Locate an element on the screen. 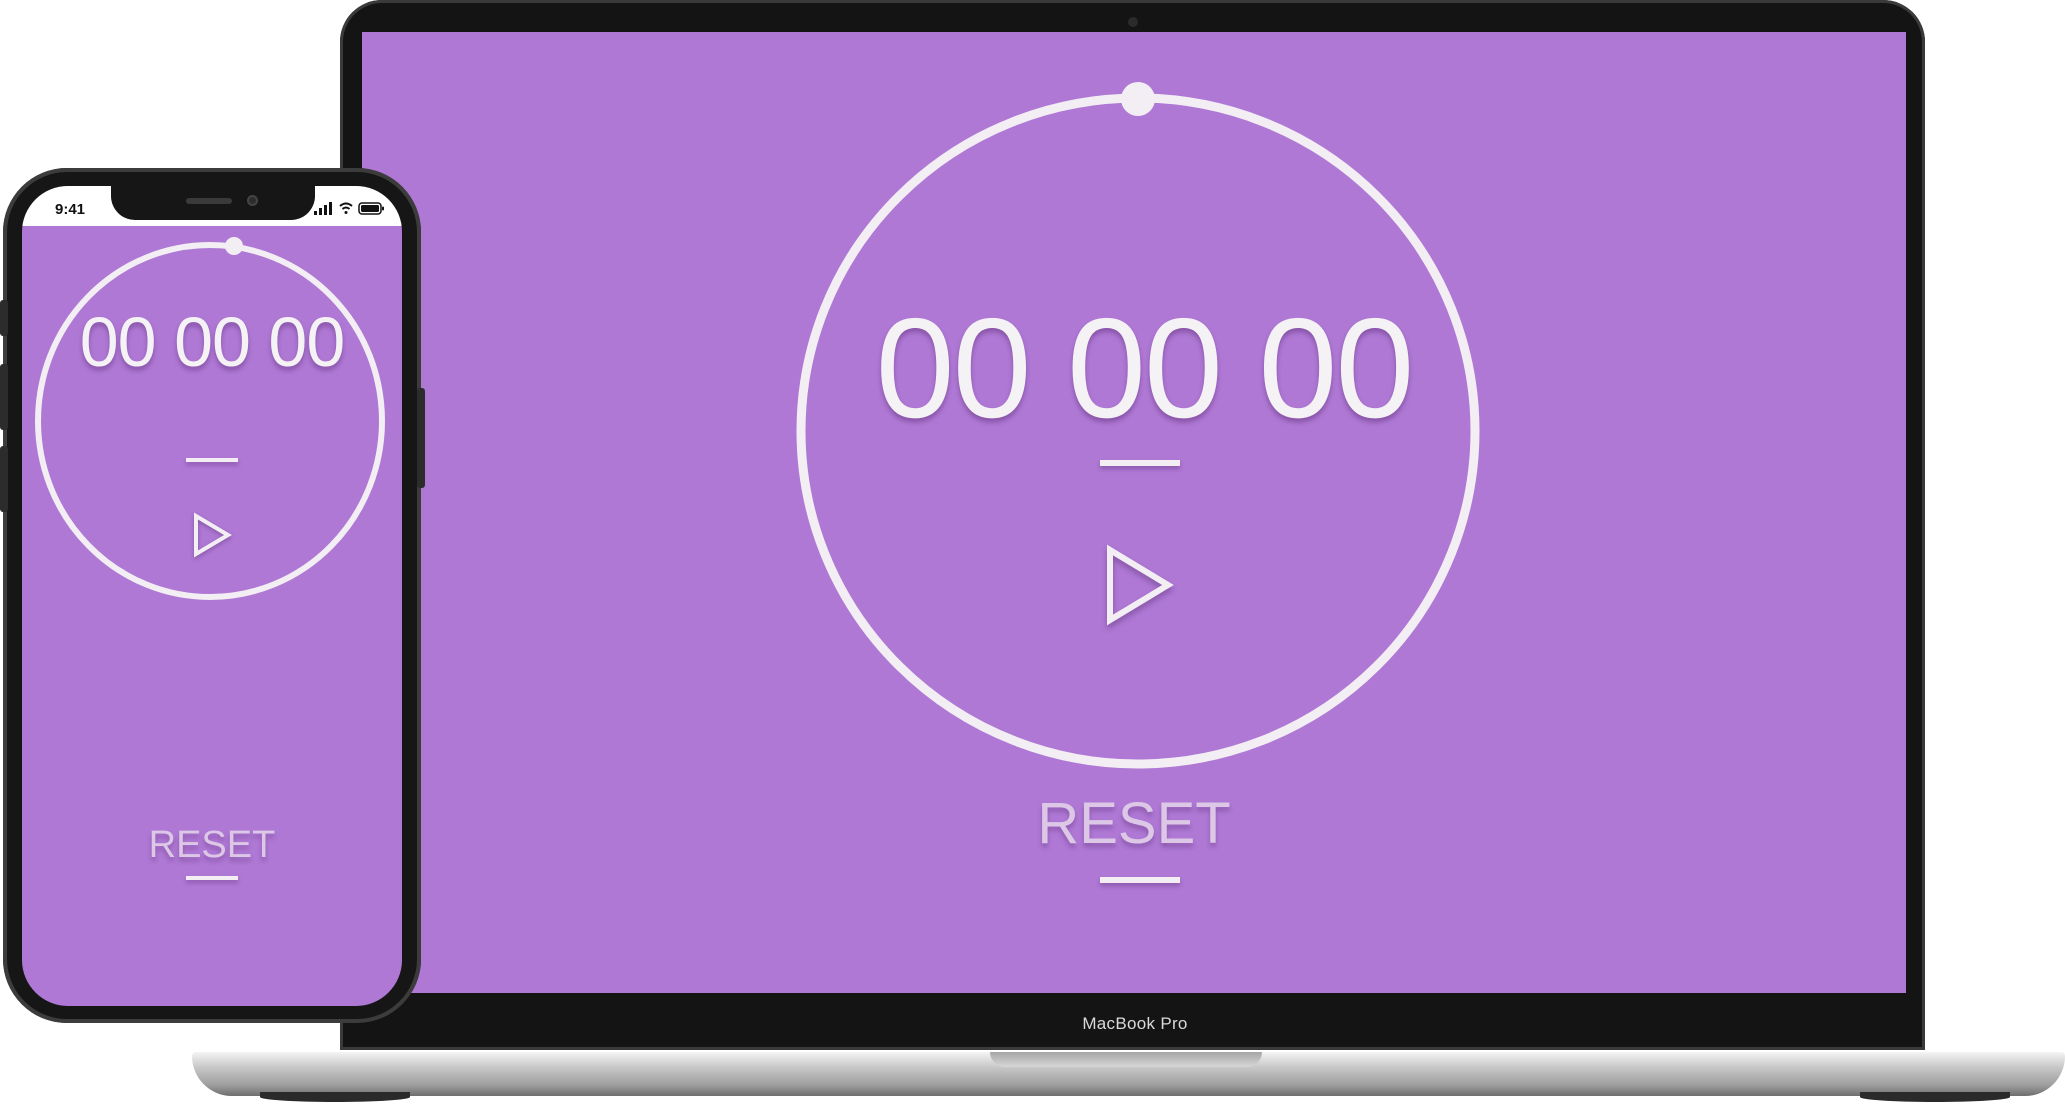  signal-icon is located at coordinates (323, 208).